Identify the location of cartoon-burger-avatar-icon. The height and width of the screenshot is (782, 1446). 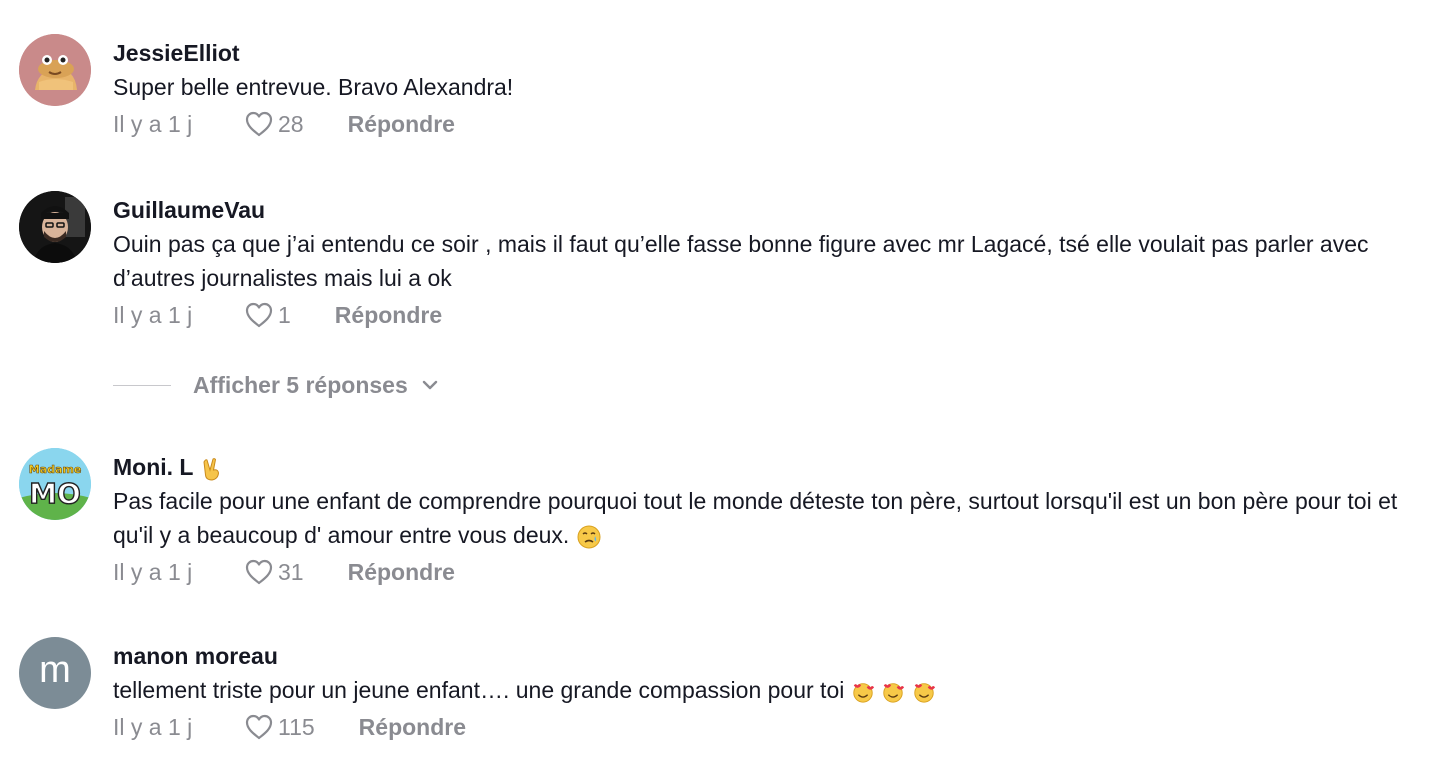
(55, 70).